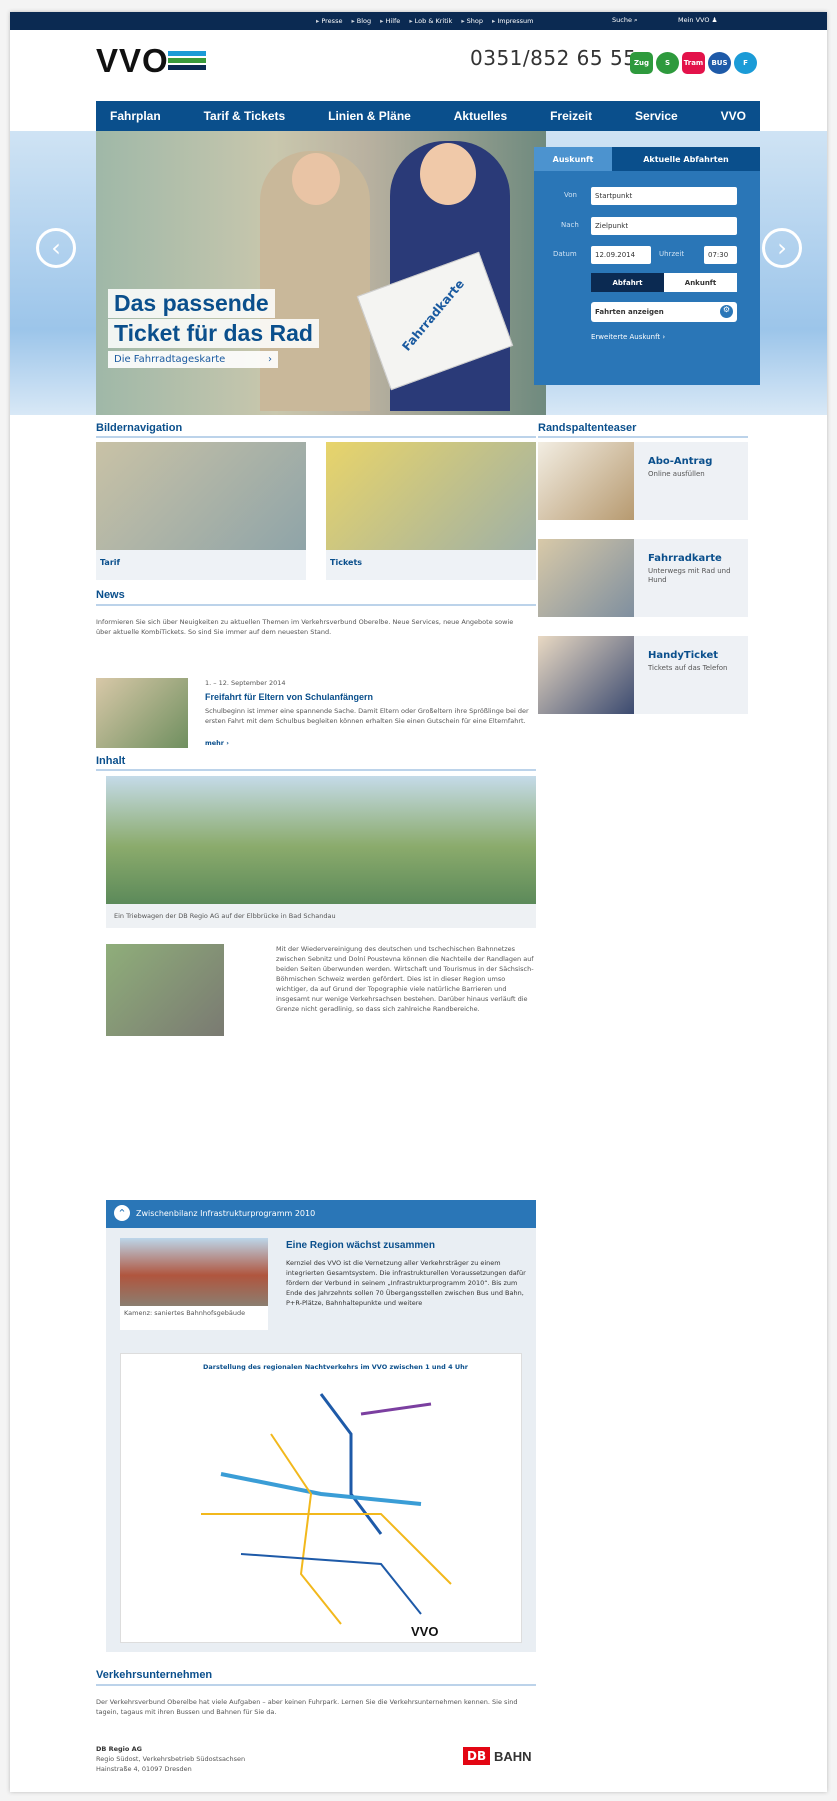 The width and height of the screenshot is (837, 1801). What do you see at coordinates (513, 1756) in the screenshot?
I see `bahn-wordmark: BAHN` at bounding box center [513, 1756].